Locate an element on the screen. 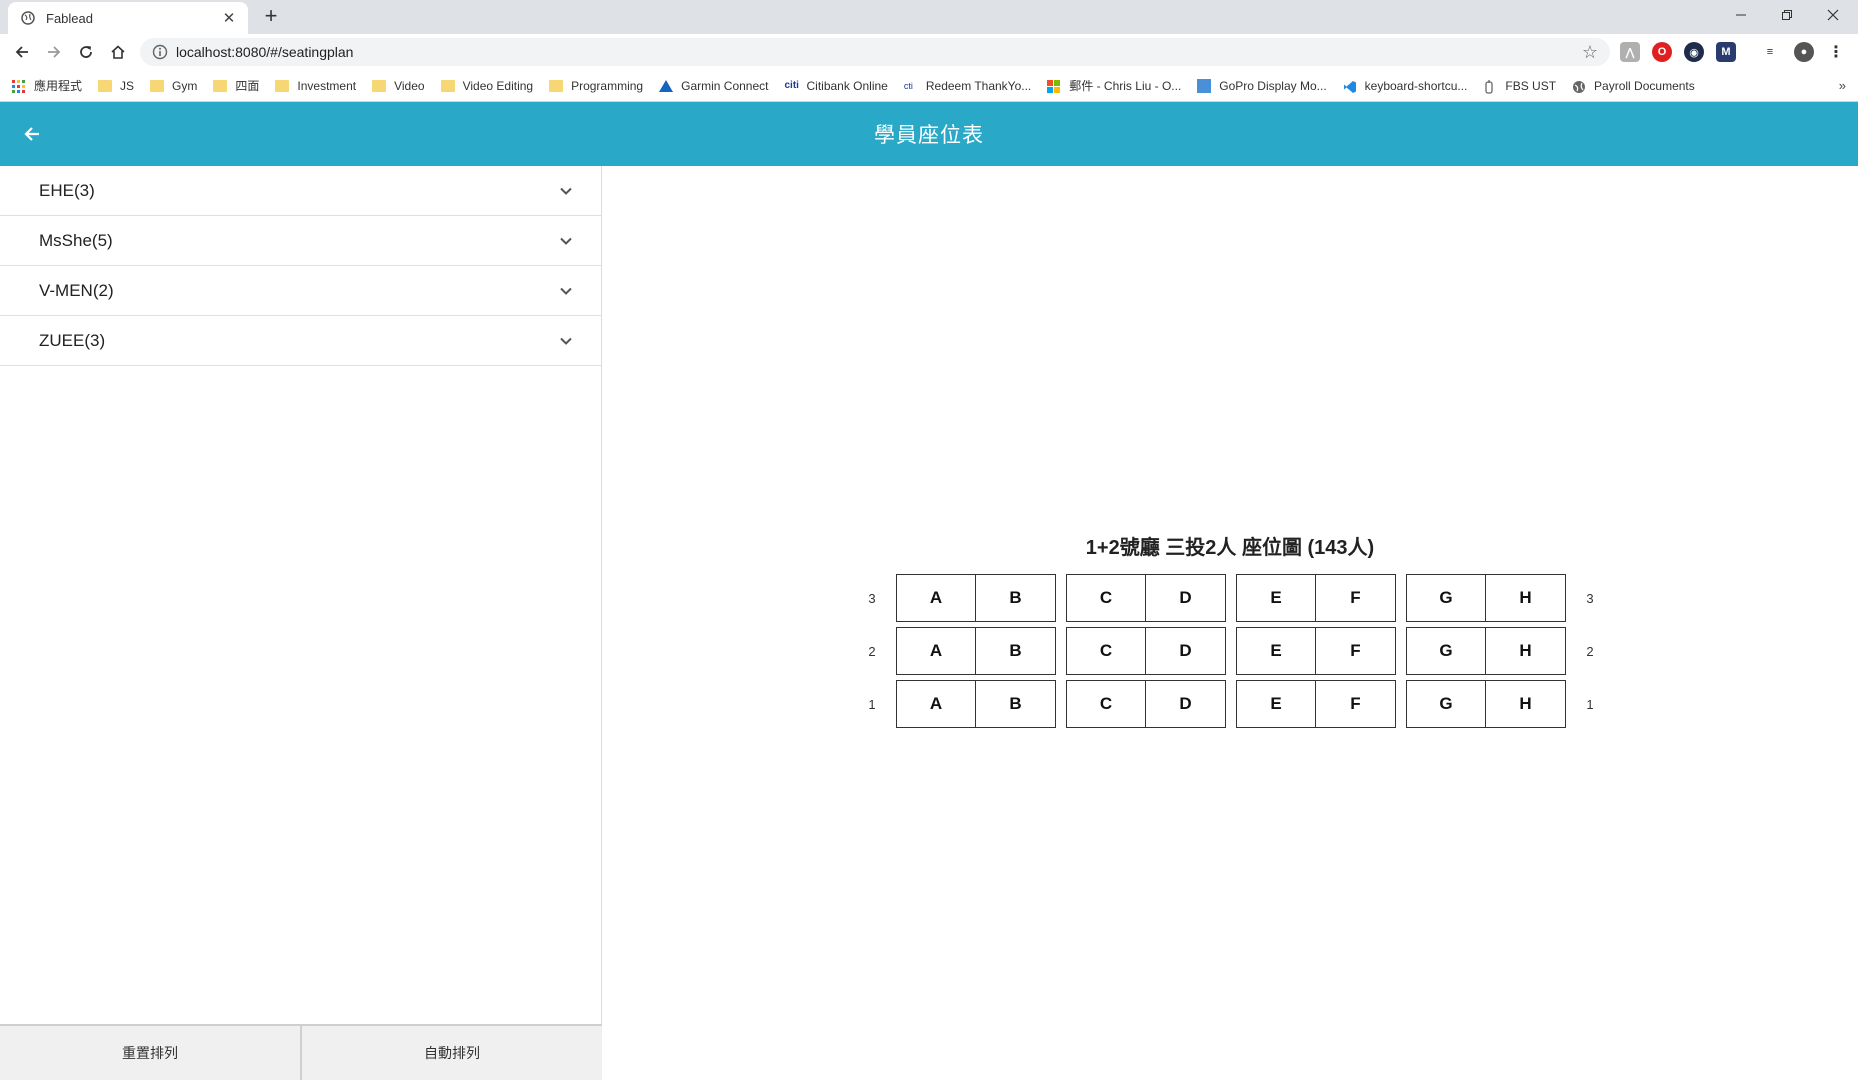 This screenshot has width=1858, height=1080. app-header: 學員座位表 is located at coordinates (929, 134).